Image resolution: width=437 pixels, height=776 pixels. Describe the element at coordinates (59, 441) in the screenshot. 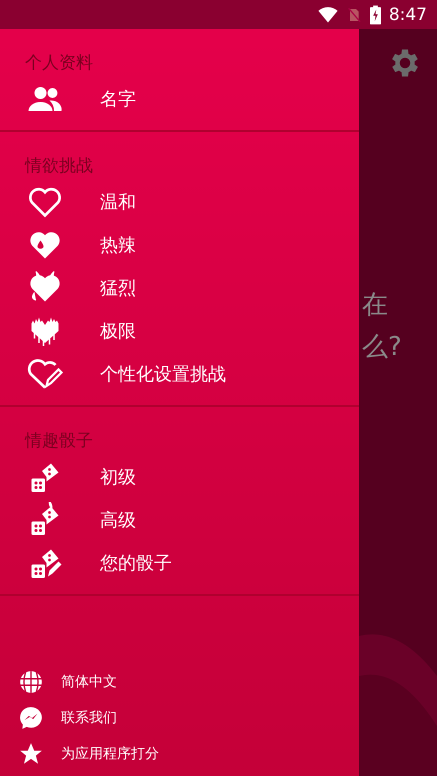

I see `section-header: 情趣骰子` at that location.